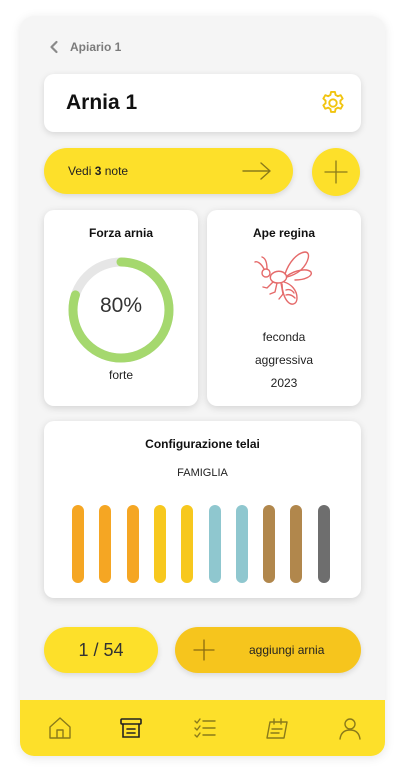  I want to click on hive-title-card: Arnia 1, so click(202, 103).